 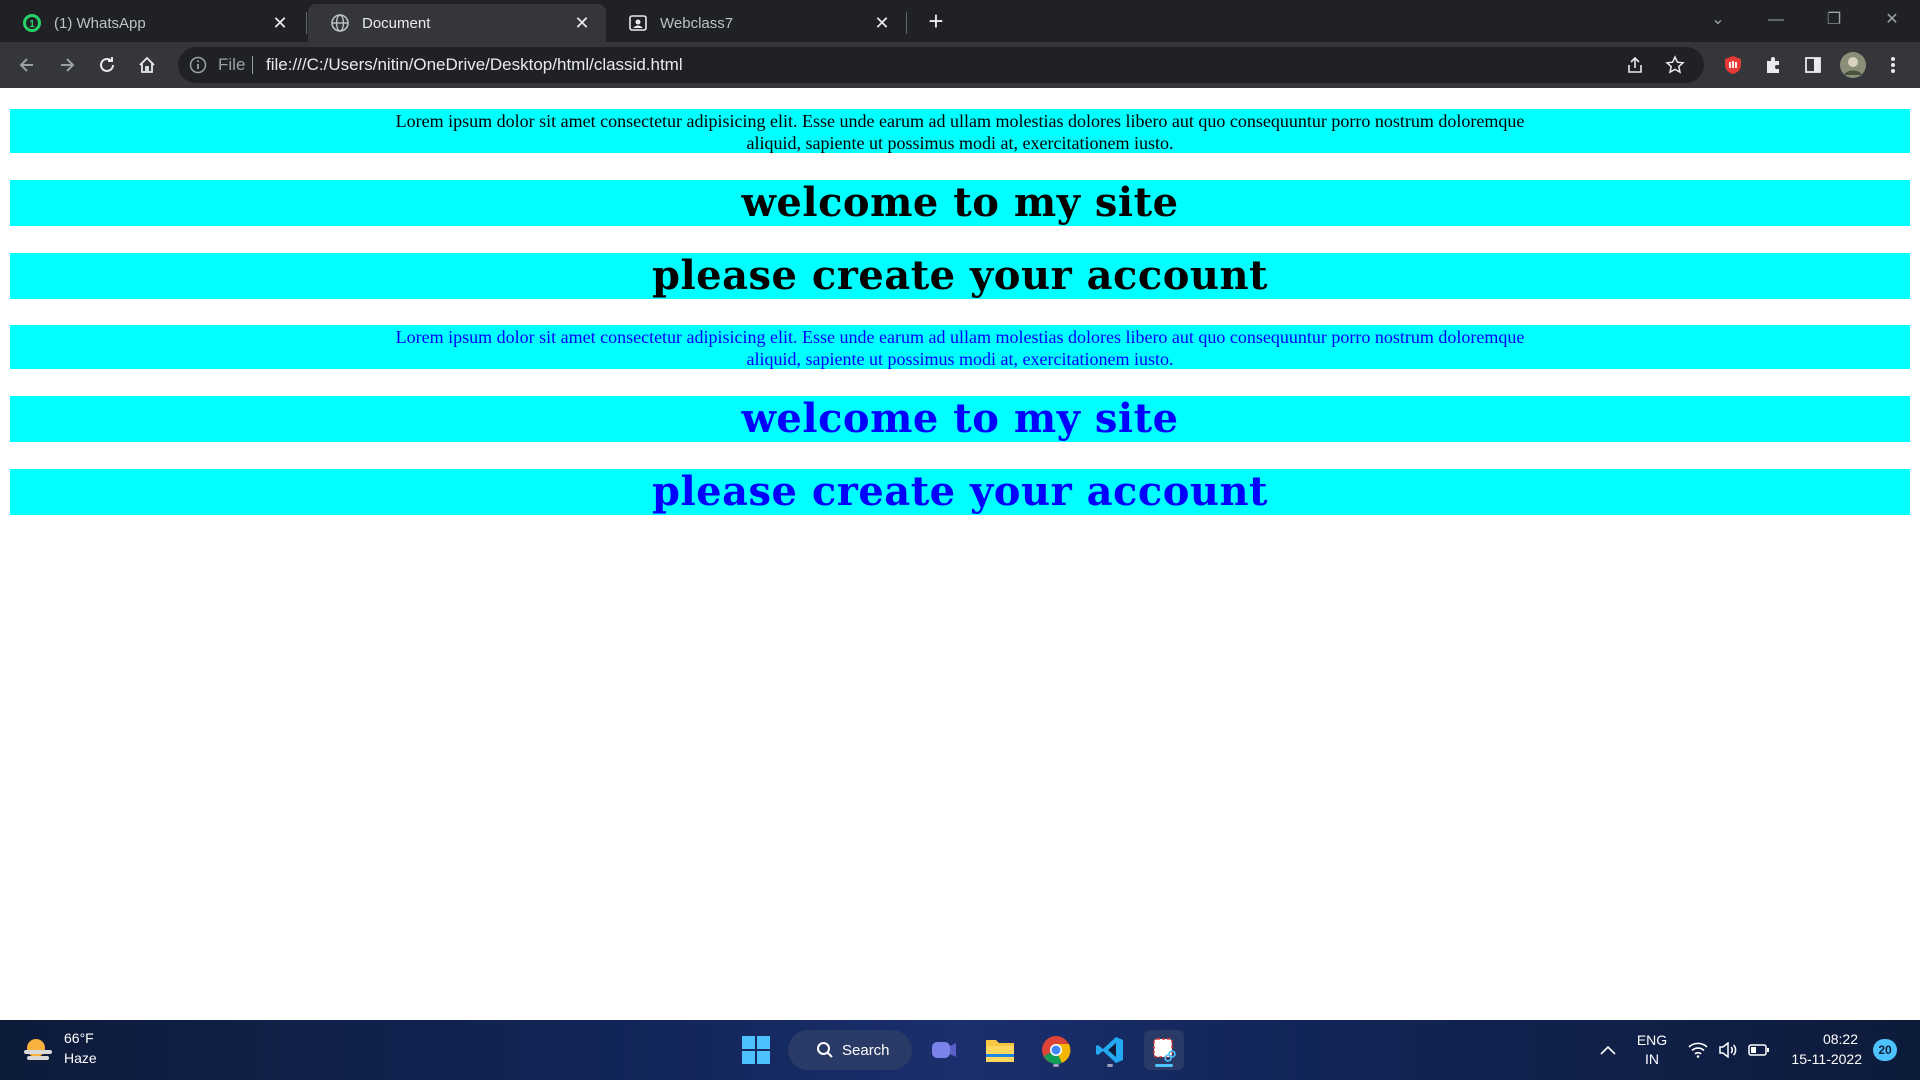 What do you see at coordinates (1823, 1059) in the screenshot?
I see `clock-date: 15-11-2022` at bounding box center [1823, 1059].